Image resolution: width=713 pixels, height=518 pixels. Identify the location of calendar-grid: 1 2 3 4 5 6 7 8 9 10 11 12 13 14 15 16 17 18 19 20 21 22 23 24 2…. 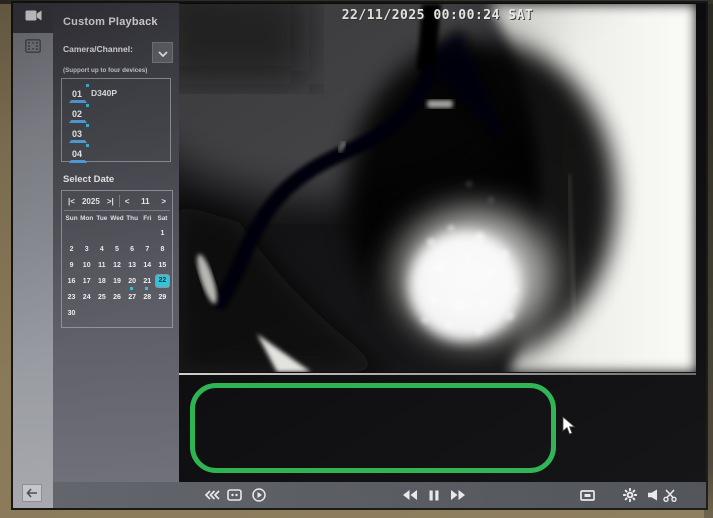
(117, 273).